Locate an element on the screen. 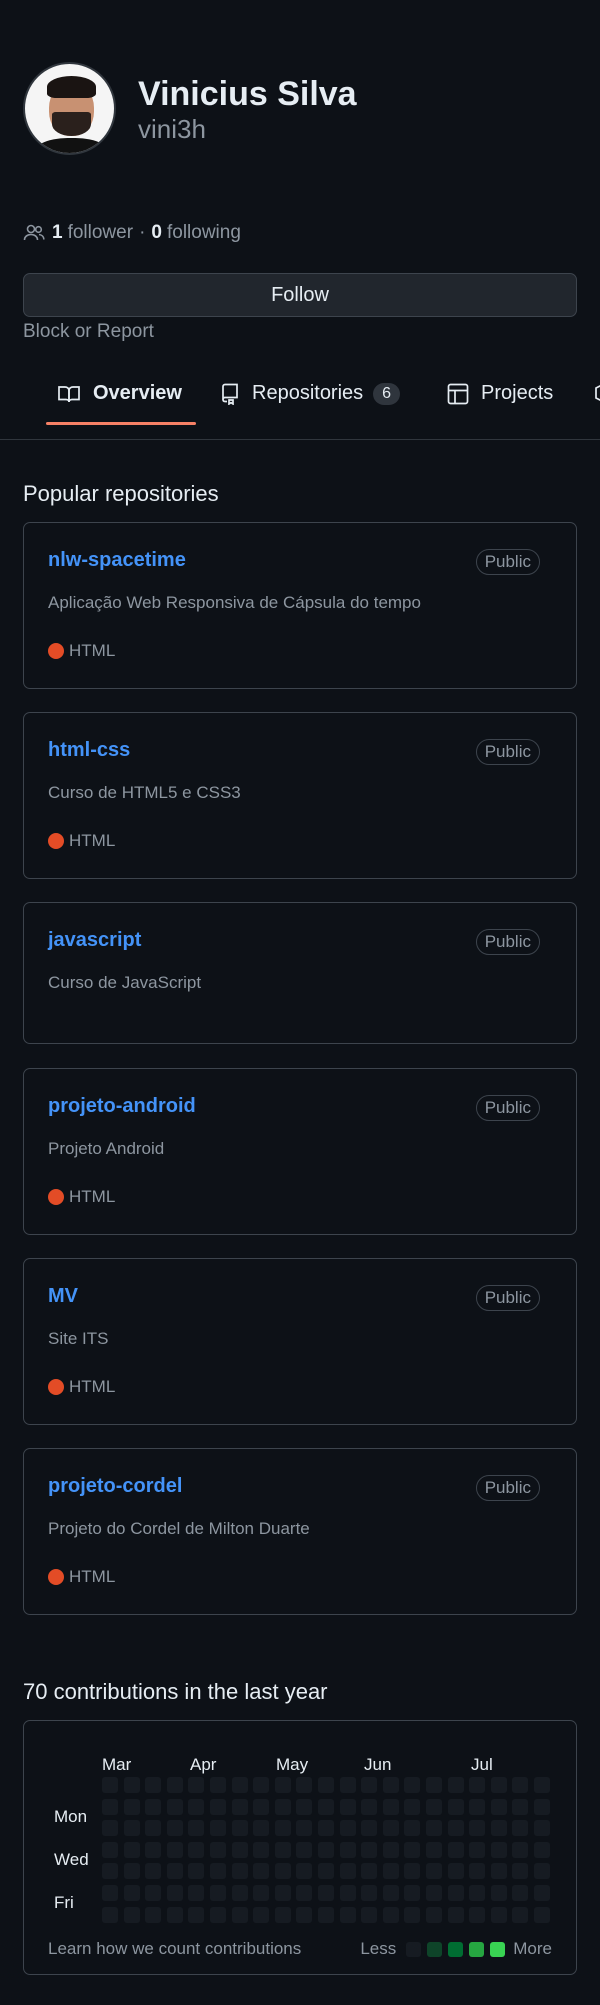 The height and width of the screenshot is (2005, 600). learn-contributions-link: Learn how we count contributions is located at coordinates (174, 1949).